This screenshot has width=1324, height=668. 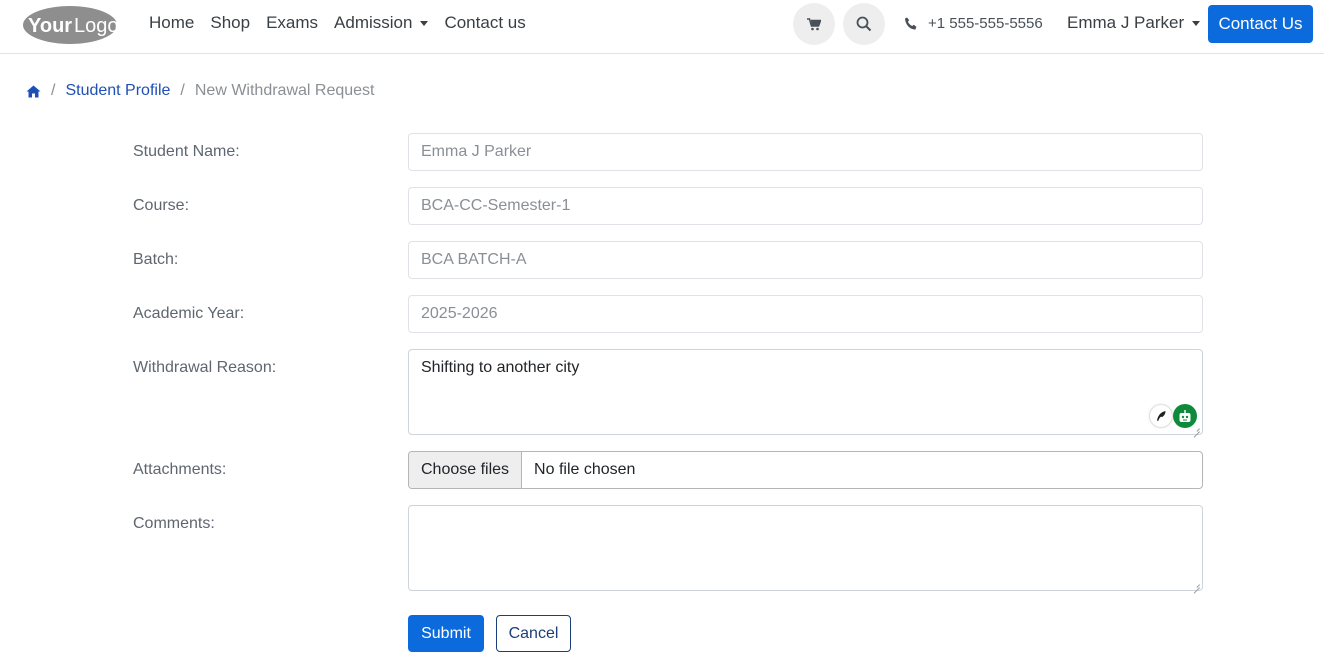 I want to click on site-logo: Your Logo, so click(x=70, y=25).